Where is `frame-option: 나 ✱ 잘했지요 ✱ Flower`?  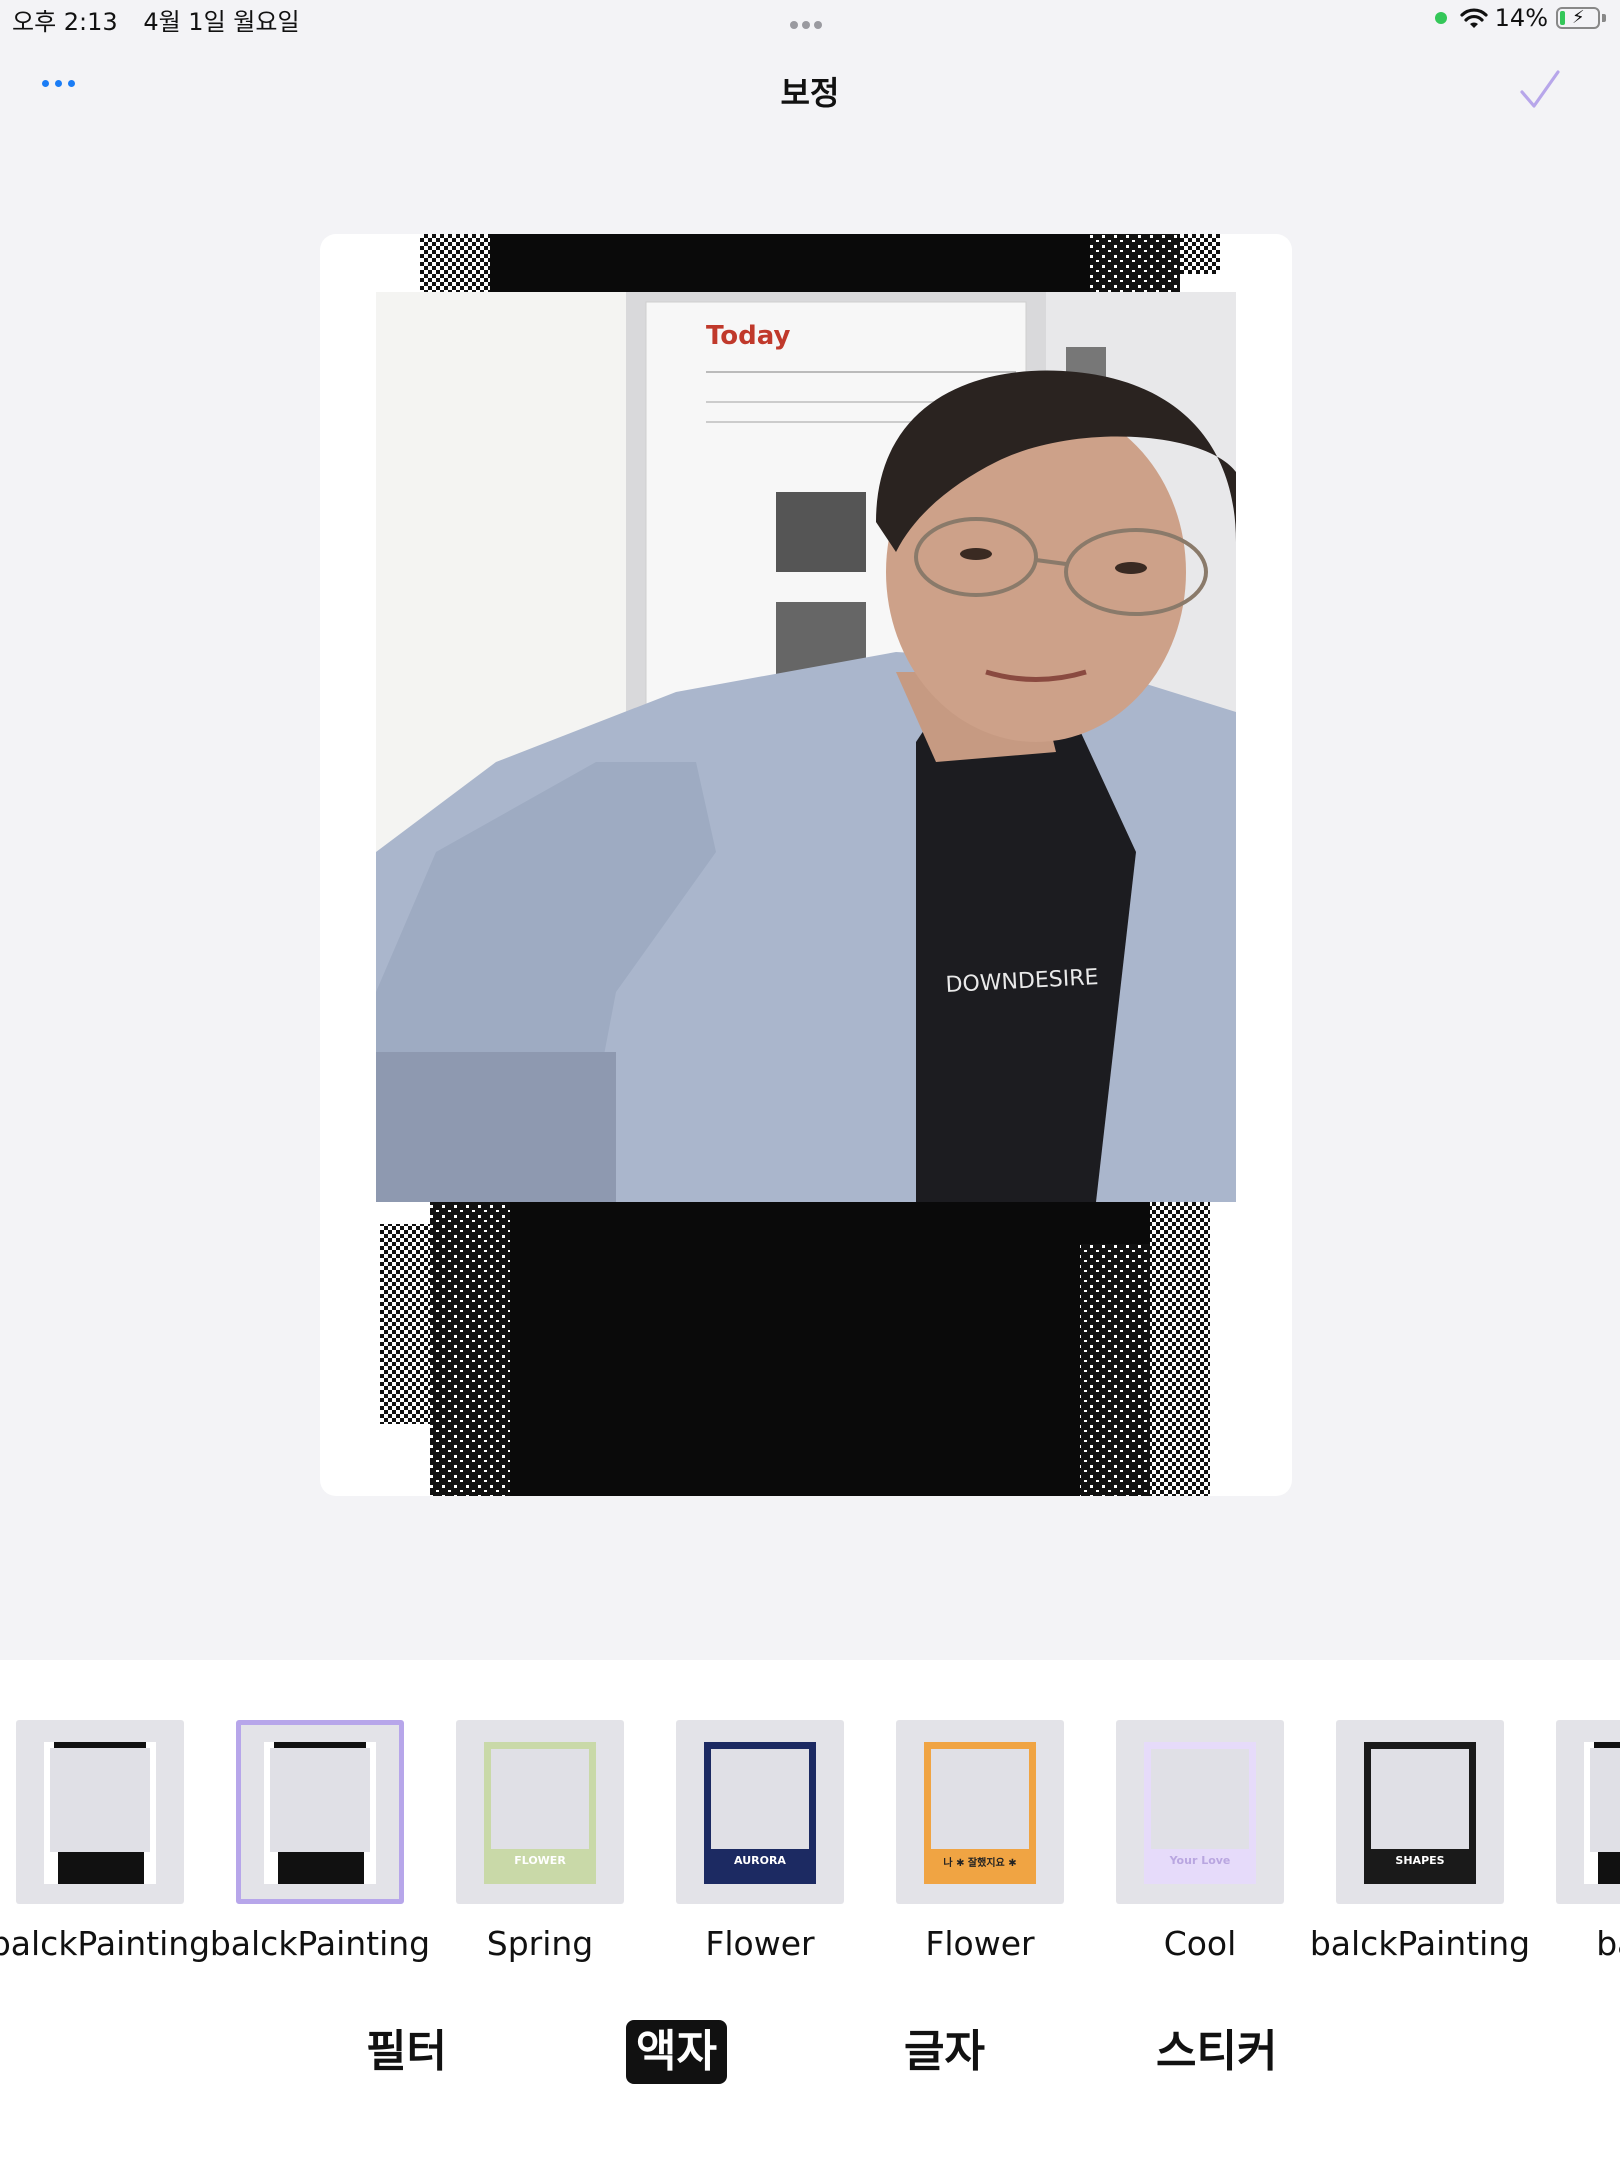 frame-option: 나 ✱ 잘했지요 ✱ Flower is located at coordinates (980, 1841).